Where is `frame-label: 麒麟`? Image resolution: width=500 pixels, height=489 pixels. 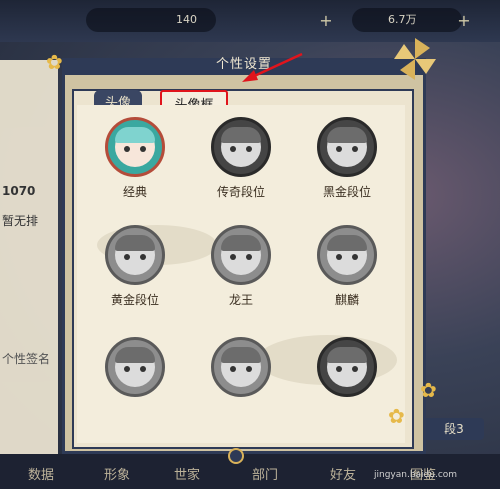 frame-label: 麒麟 is located at coordinates (346, 300).